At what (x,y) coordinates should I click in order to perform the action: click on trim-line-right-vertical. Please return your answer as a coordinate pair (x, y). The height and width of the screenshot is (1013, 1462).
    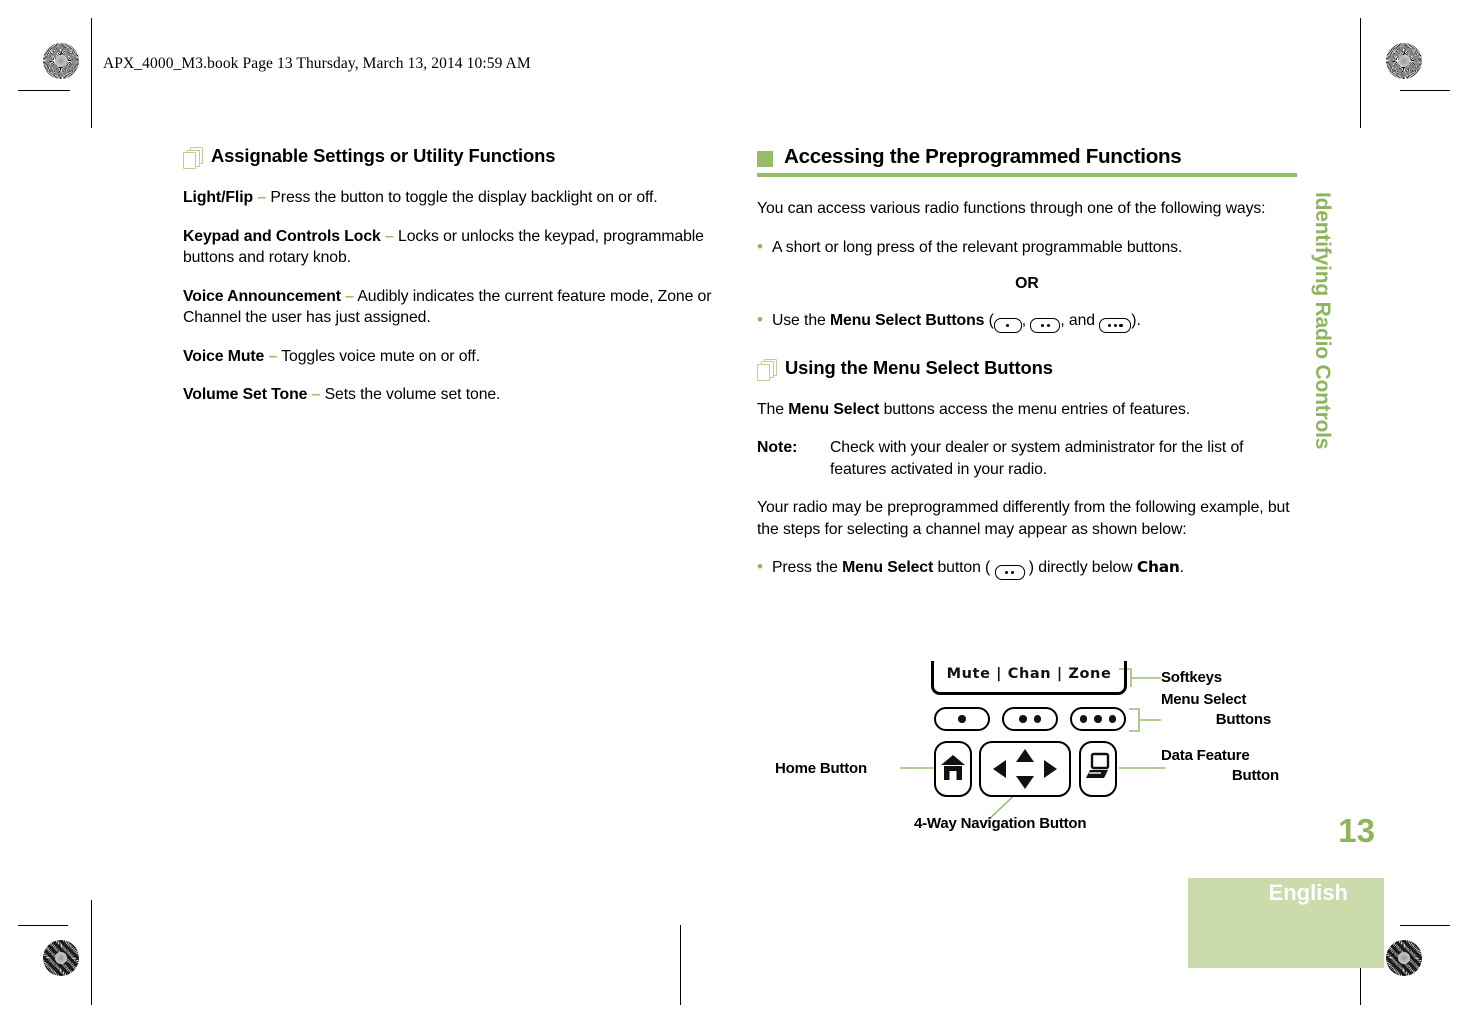
    Looking at the image, I should click on (1360, 73).